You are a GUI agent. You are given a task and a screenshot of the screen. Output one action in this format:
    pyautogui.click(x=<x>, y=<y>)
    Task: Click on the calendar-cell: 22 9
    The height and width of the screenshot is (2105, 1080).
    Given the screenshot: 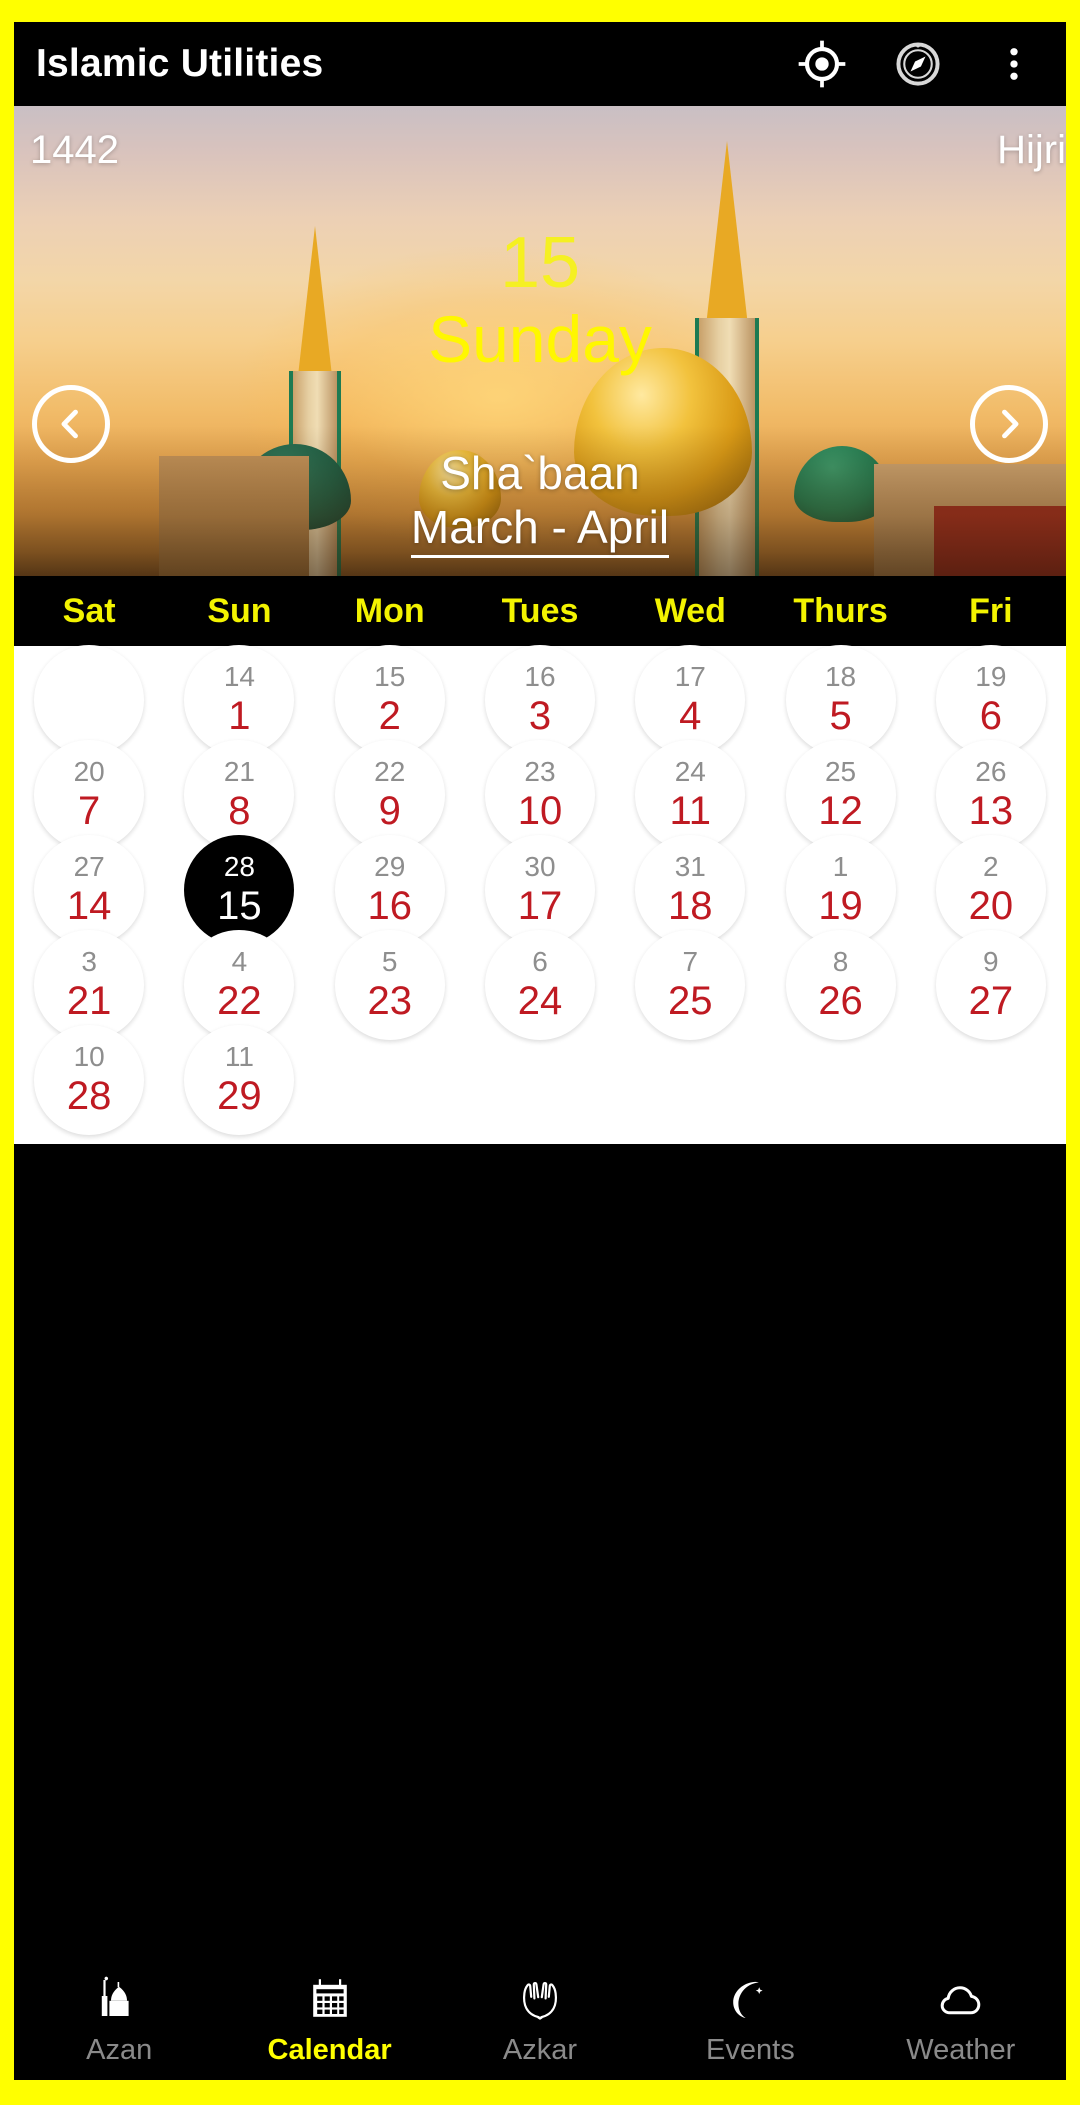 What is the action you would take?
    pyautogui.click(x=389, y=794)
    